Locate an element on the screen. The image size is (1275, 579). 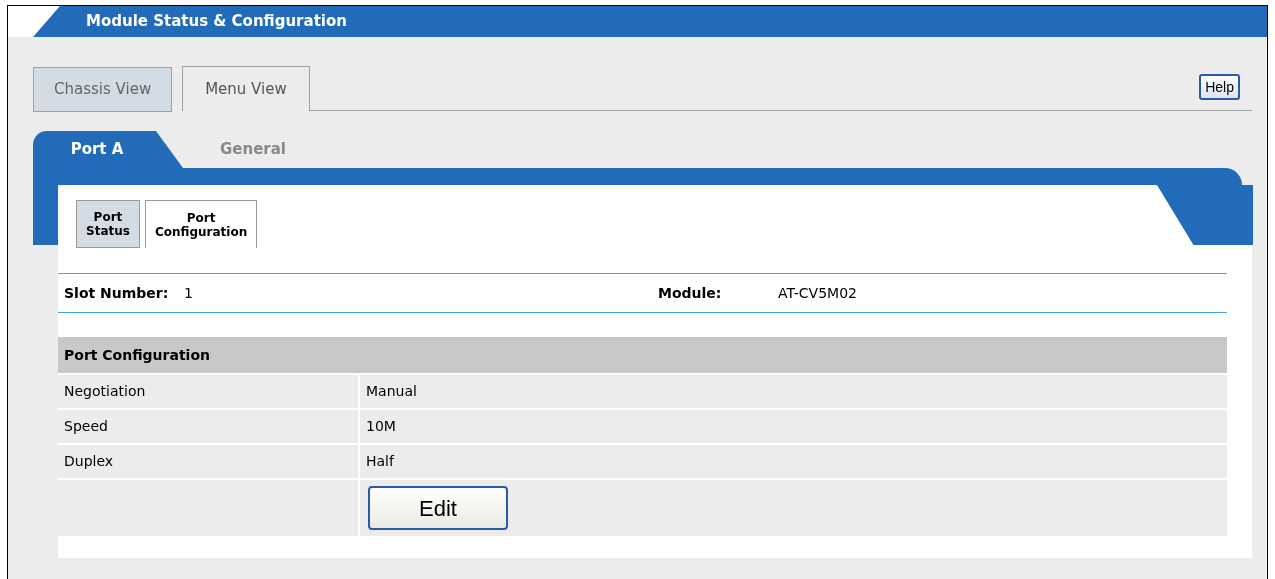
table-header: Port Configuration is located at coordinates (642, 355).